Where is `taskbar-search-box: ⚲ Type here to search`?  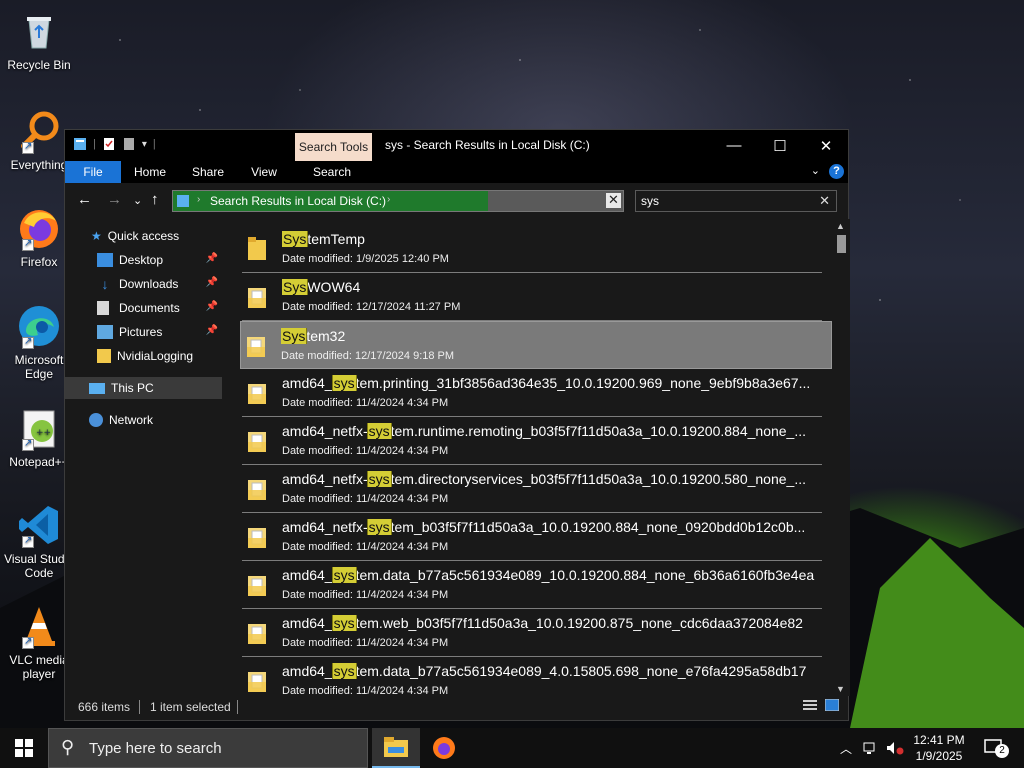
taskbar-search-box: ⚲ Type here to search is located at coordinates (208, 748).